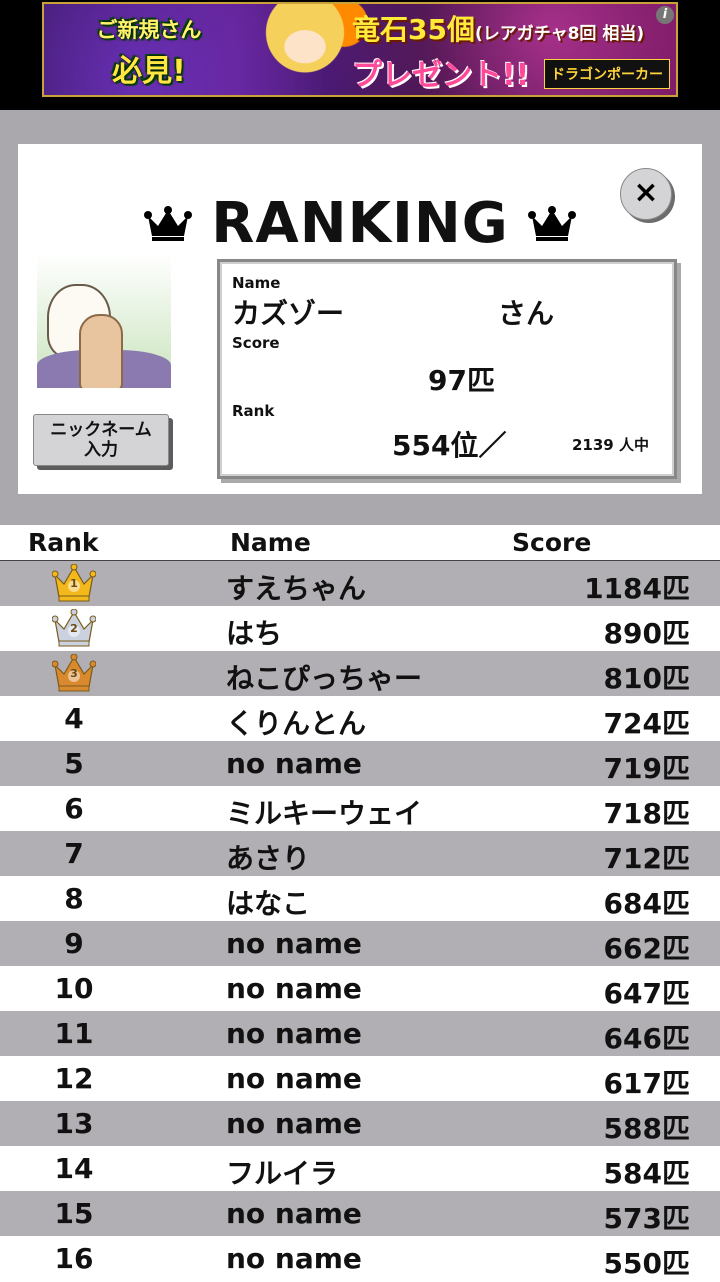 This screenshot has width=720, height=1282. What do you see at coordinates (360, 628) in the screenshot?
I see `ranking-row: 2 はち 890匹` at bounding box center [360, 628].